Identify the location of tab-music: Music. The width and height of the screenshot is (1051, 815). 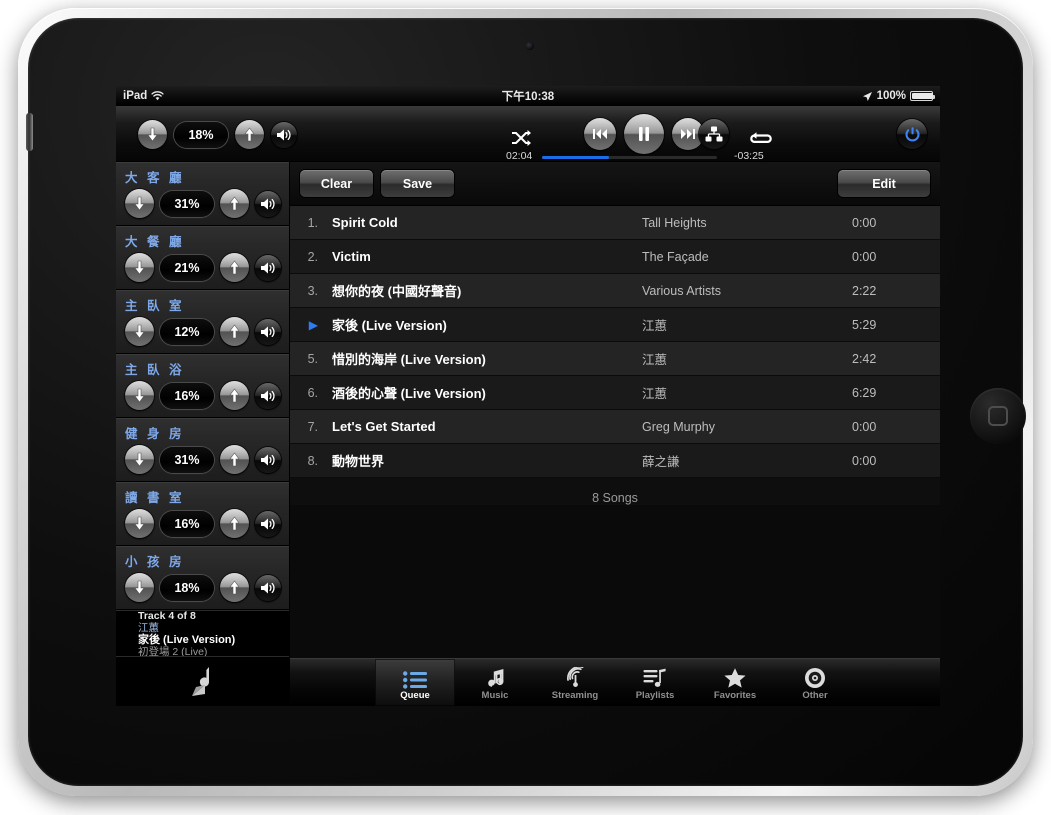
(495, 682).